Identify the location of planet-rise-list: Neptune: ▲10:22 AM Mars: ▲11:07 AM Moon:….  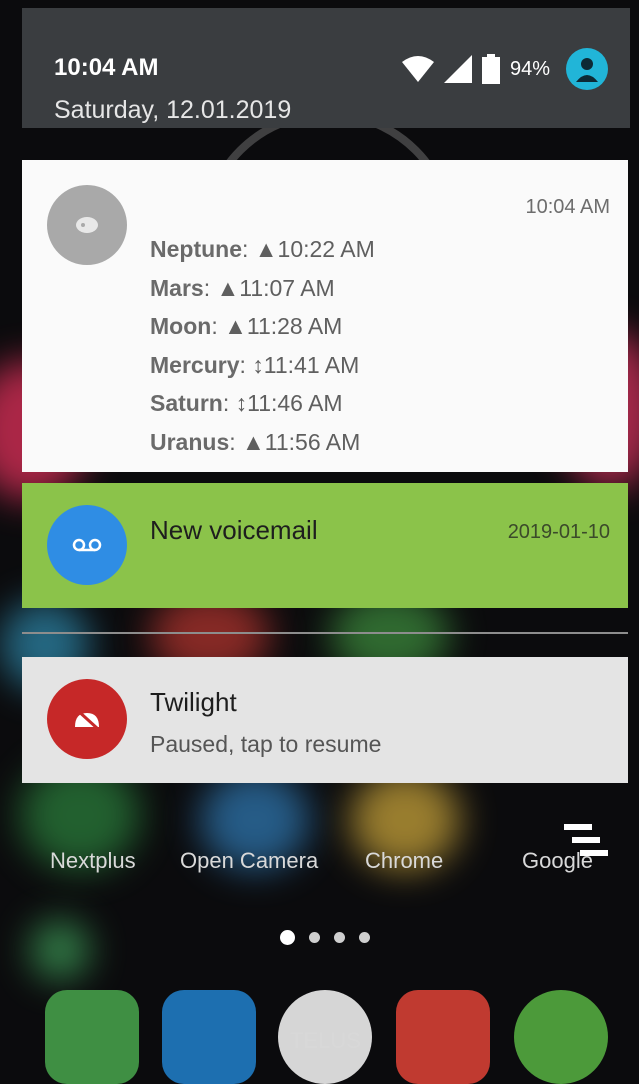
(262, 345).